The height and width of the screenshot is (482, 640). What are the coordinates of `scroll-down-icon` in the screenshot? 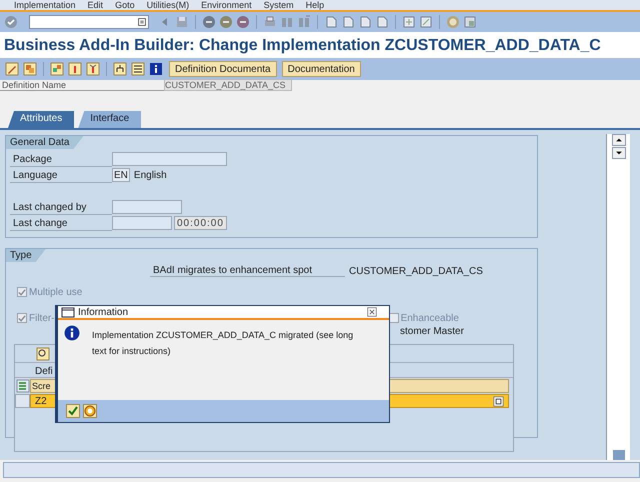 It's located at (619, 153).